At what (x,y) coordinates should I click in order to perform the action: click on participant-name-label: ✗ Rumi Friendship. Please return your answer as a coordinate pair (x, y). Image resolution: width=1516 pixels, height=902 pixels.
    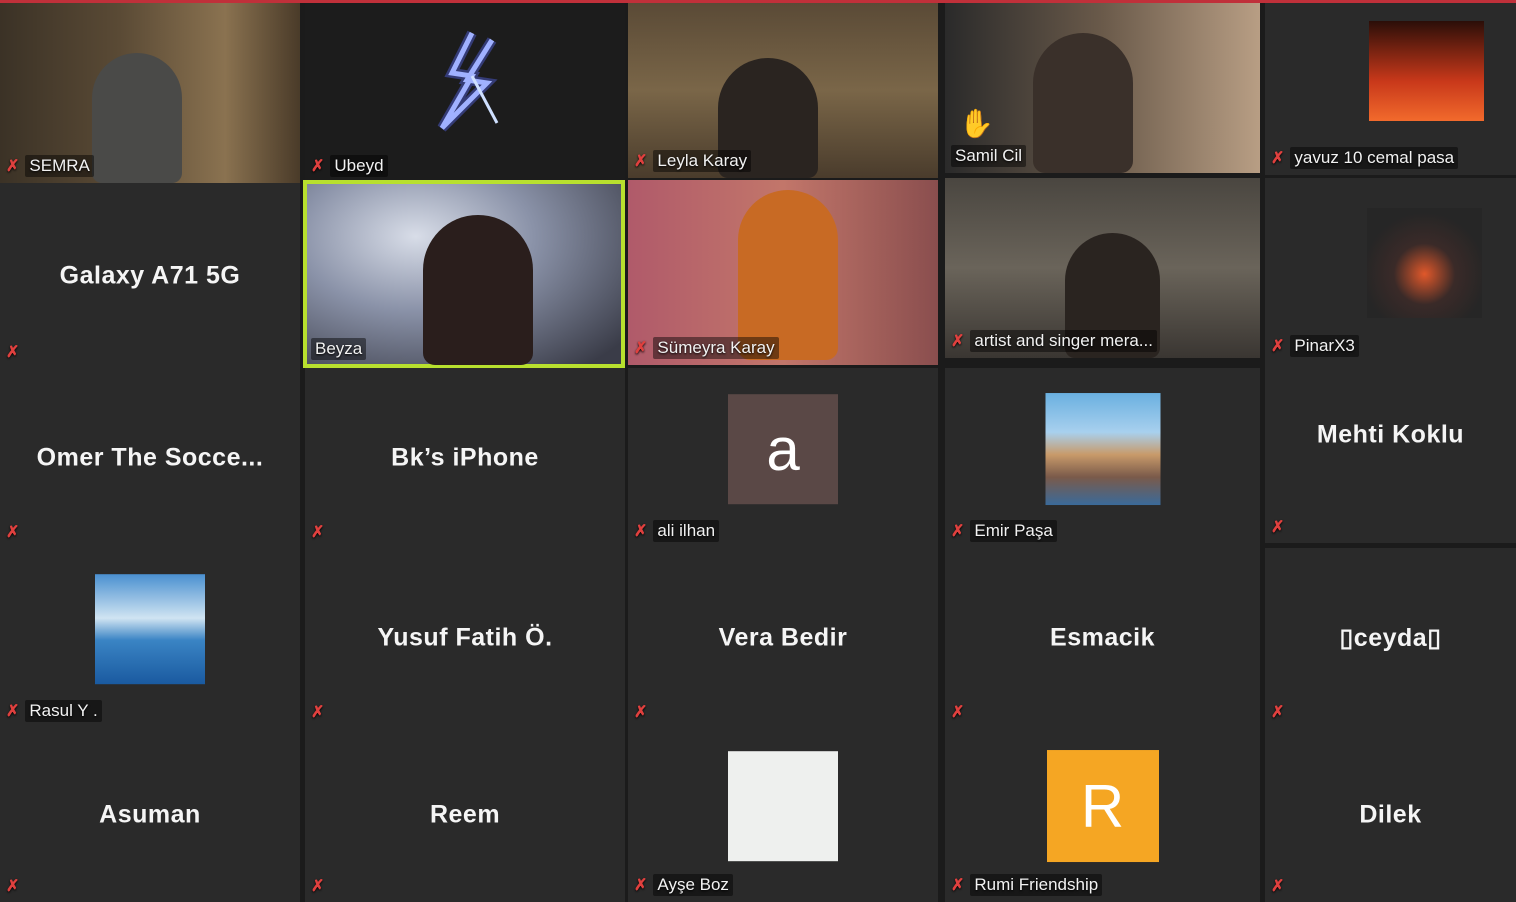
    Looking at the image, I should click on (1027, 885).